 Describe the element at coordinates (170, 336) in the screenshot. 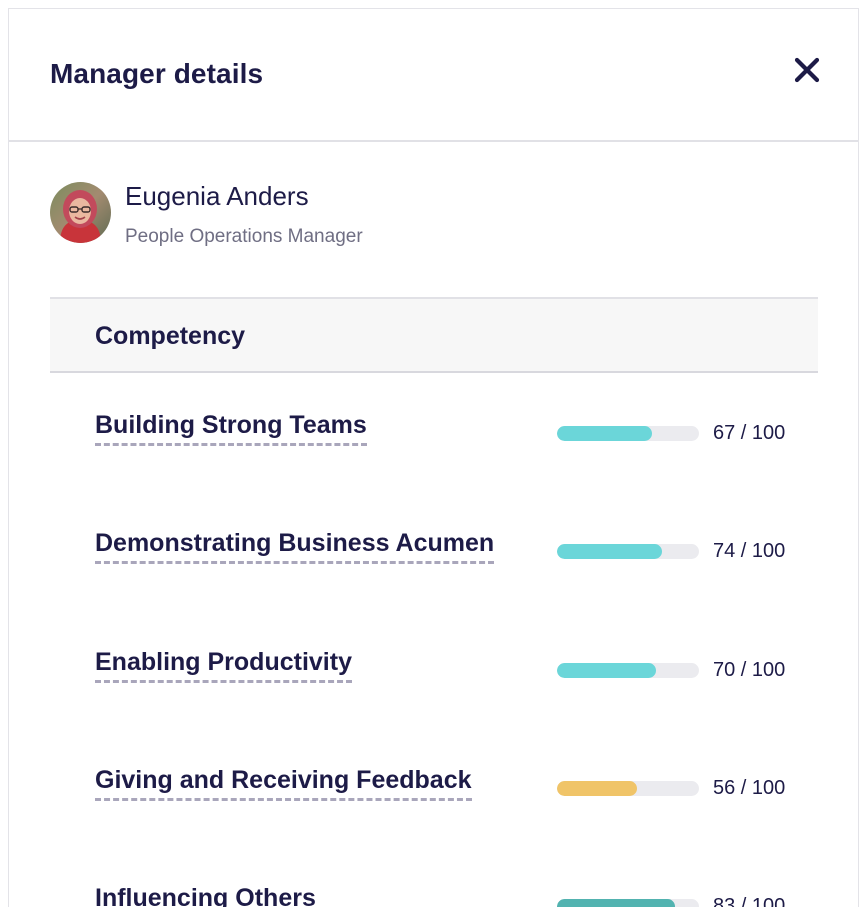

I see `competency-column-header: Competency` at that location.